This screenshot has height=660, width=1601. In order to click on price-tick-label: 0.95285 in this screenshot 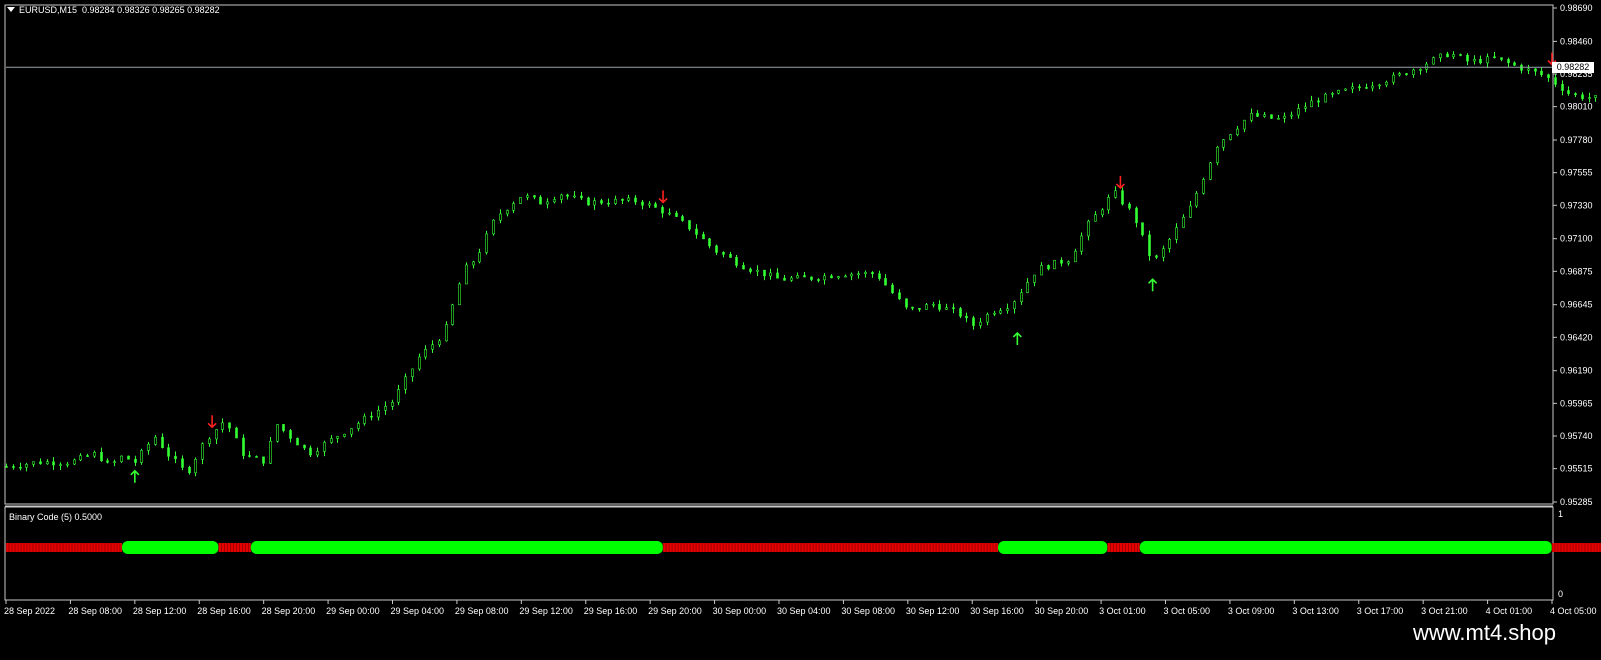, I will do `click(1576, 502)`.